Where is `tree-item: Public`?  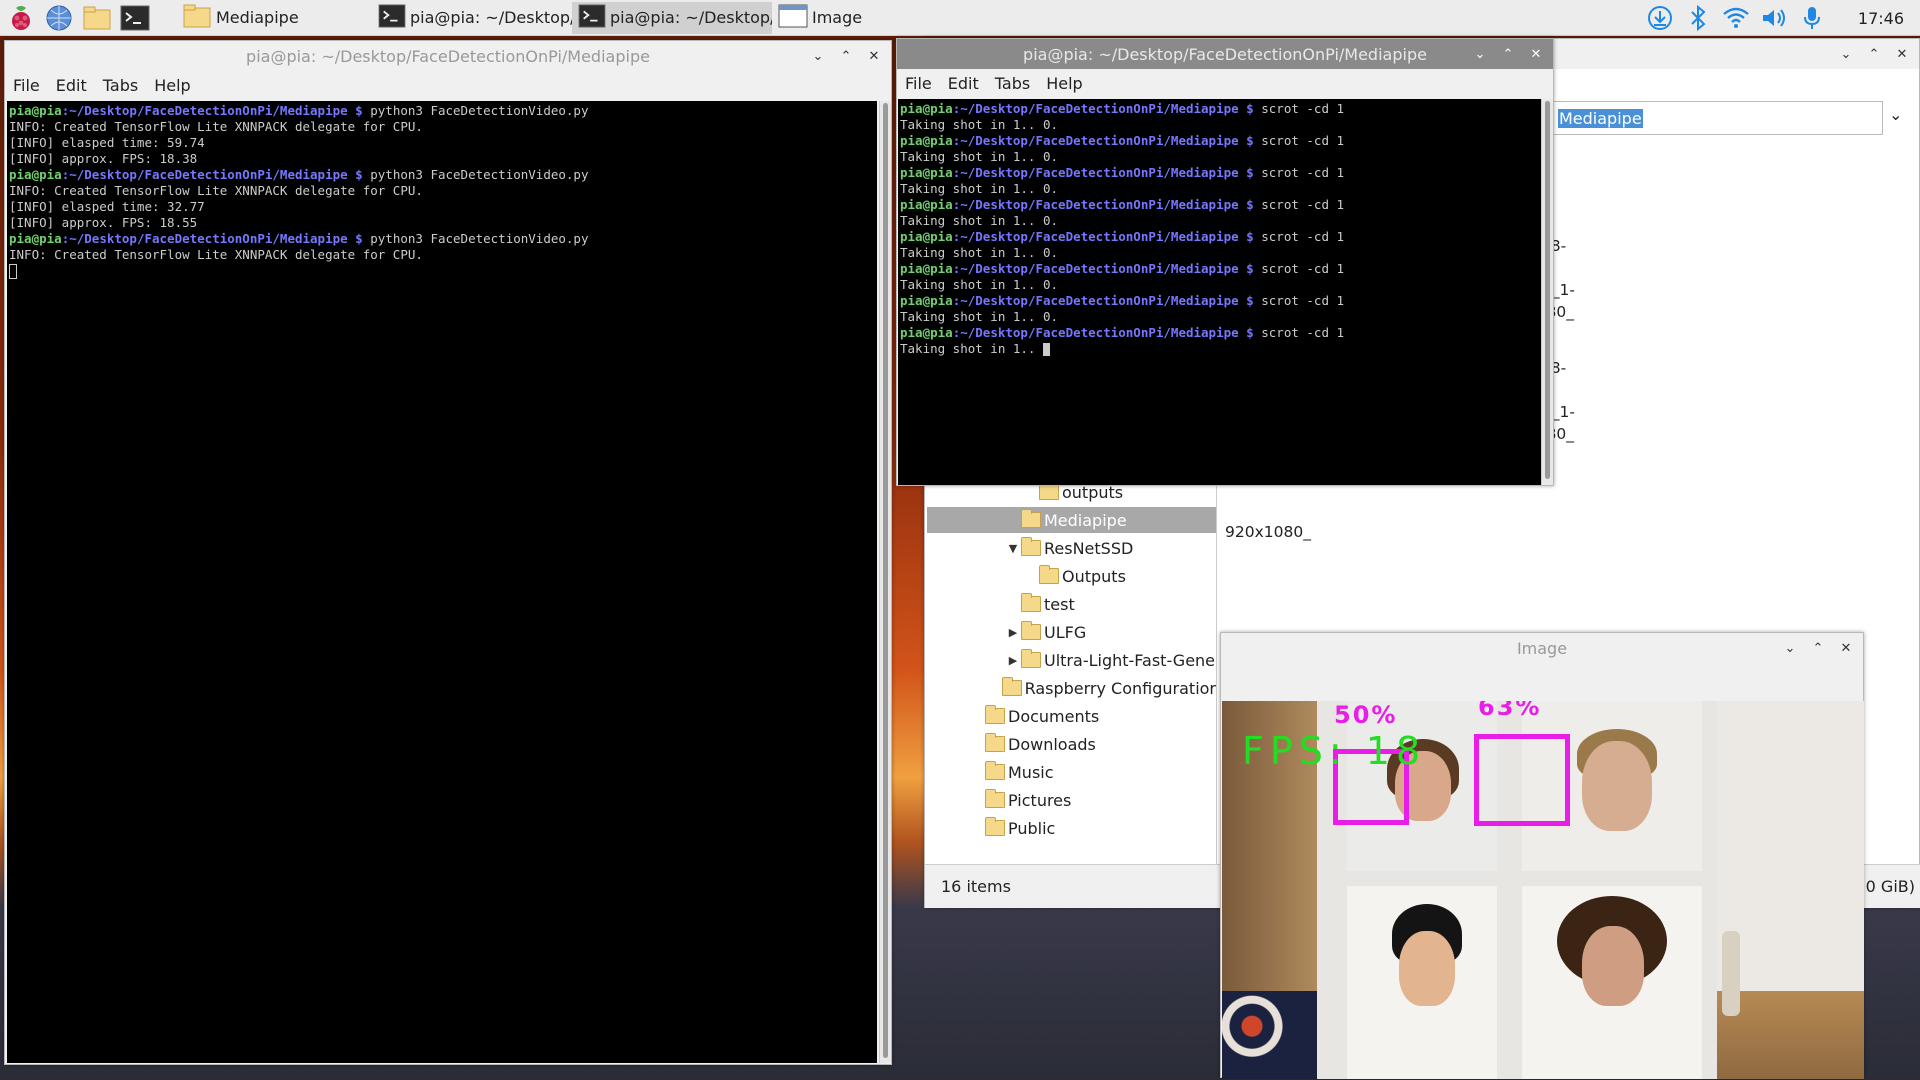
tree-item: Public is located at coordinates (1092, 828).